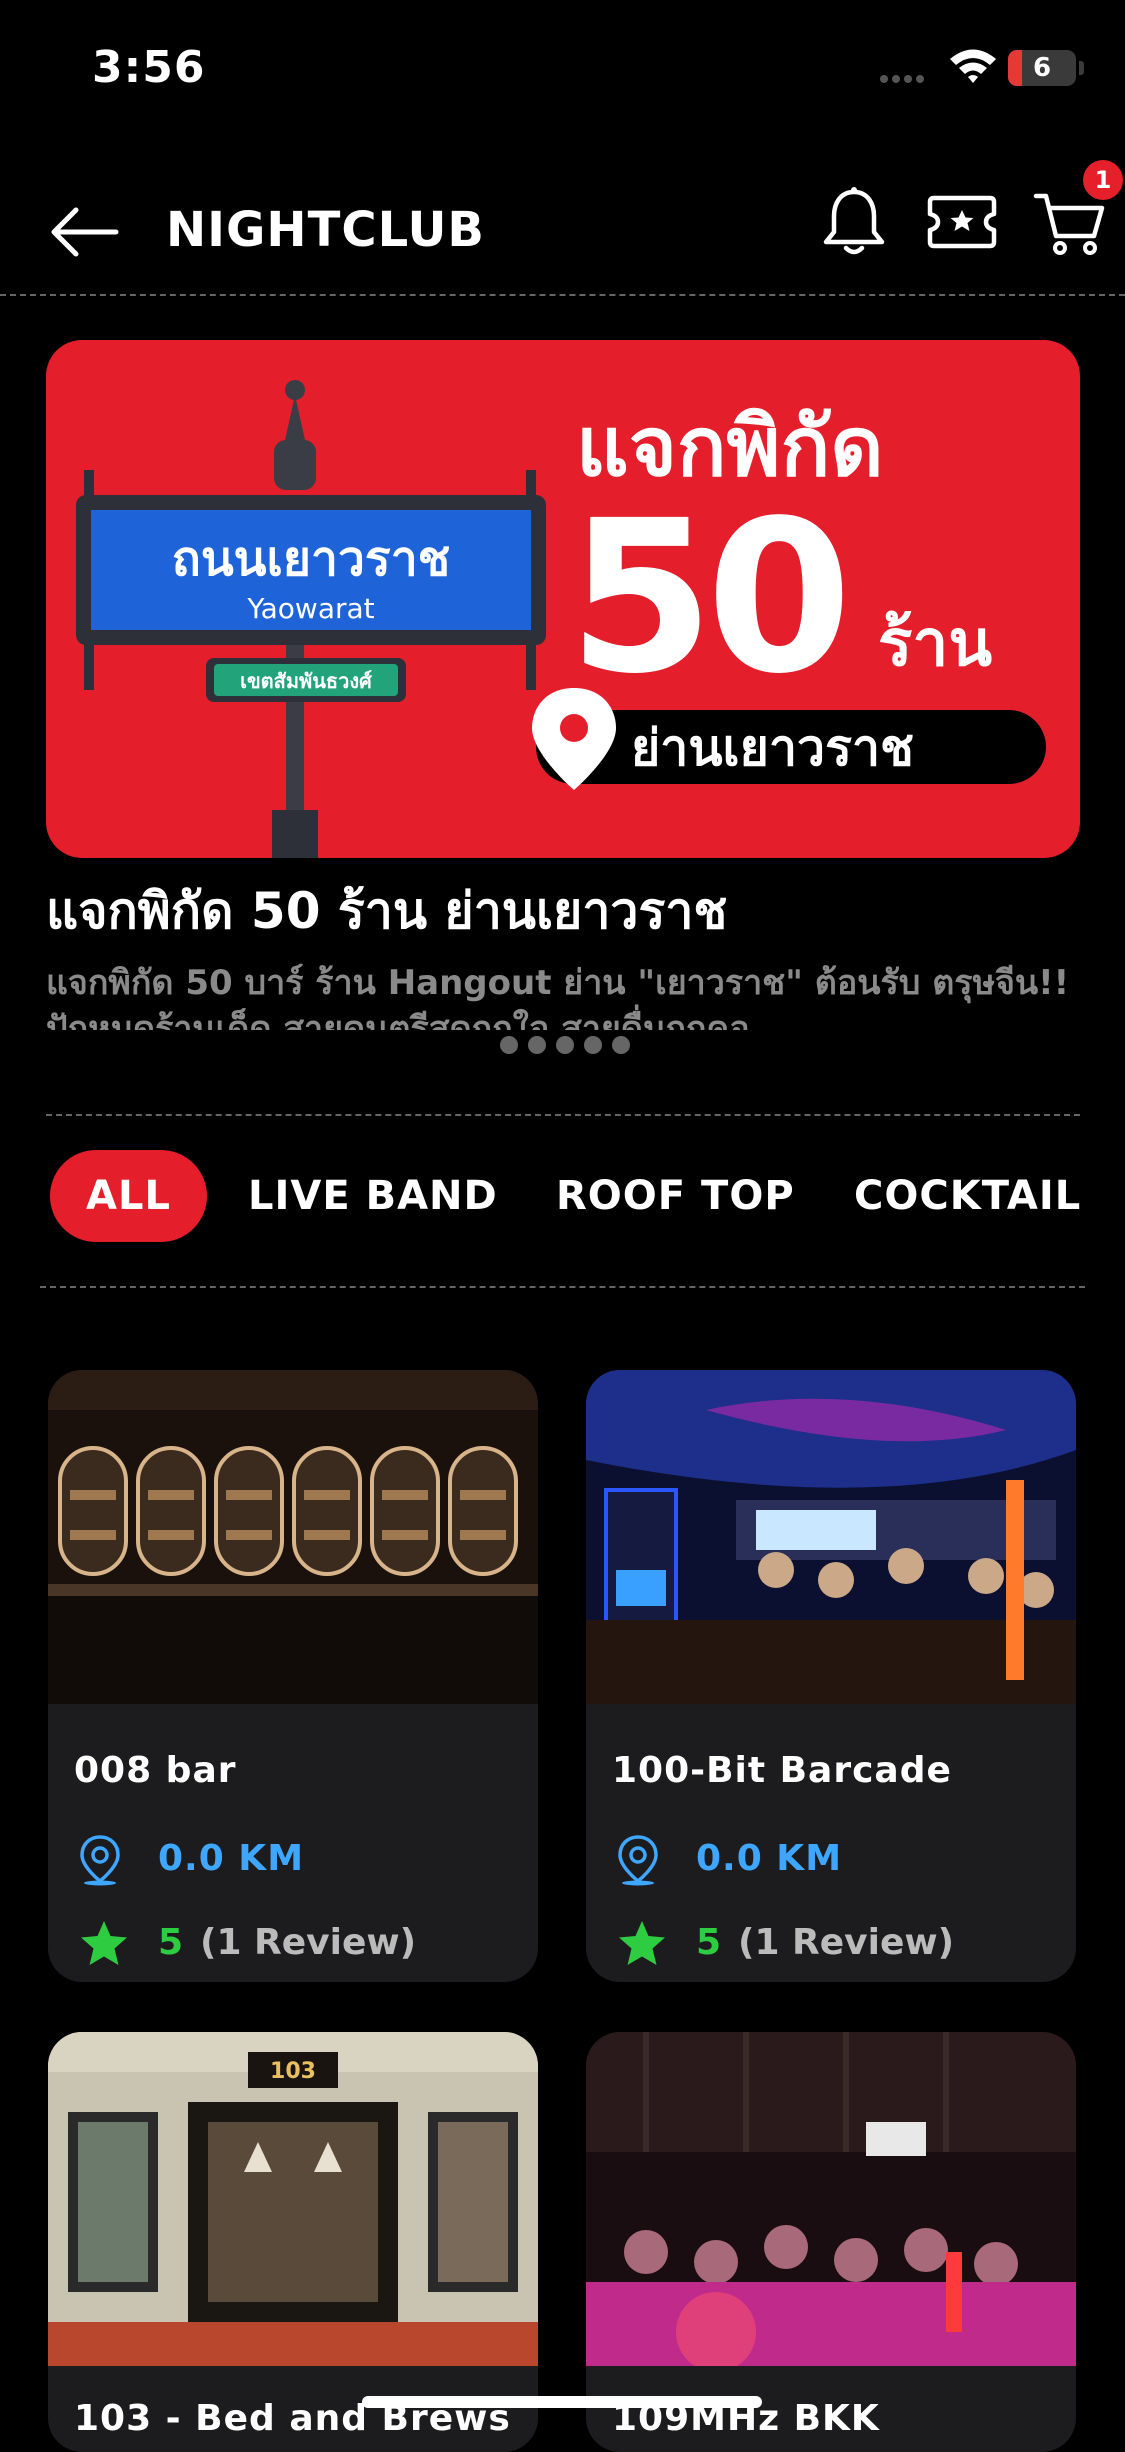  I want to click on ticket-icon, so click(962, 222).